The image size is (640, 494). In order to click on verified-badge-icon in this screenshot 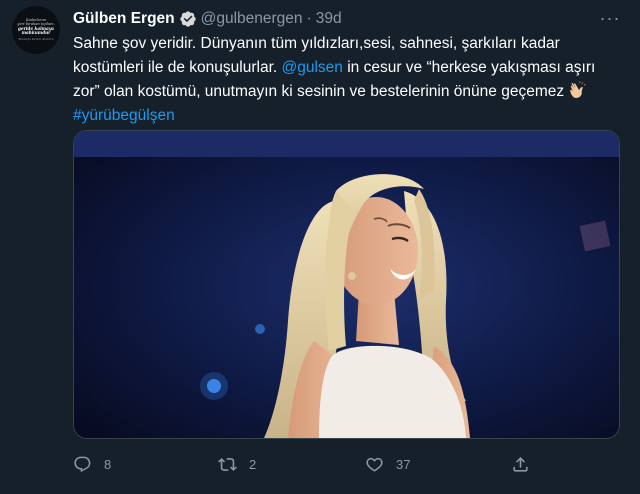, I will do `click(187, 19)`.